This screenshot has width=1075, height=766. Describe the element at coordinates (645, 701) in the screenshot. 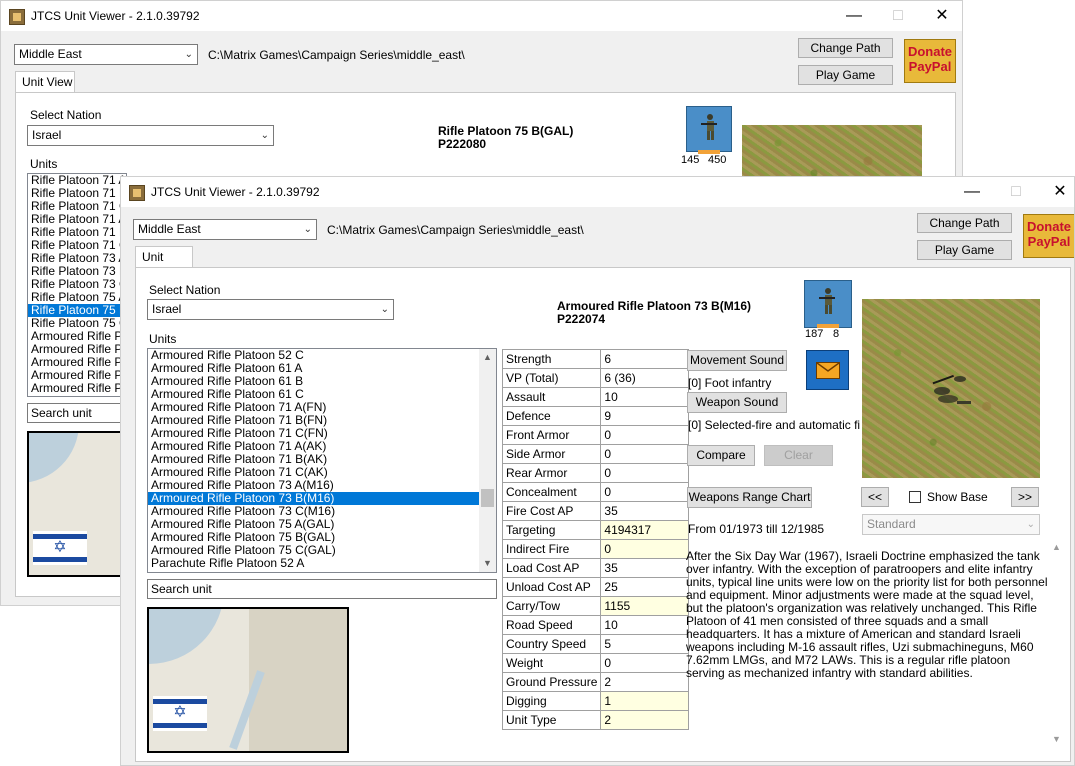

I see `stat-value: 1` at that location.